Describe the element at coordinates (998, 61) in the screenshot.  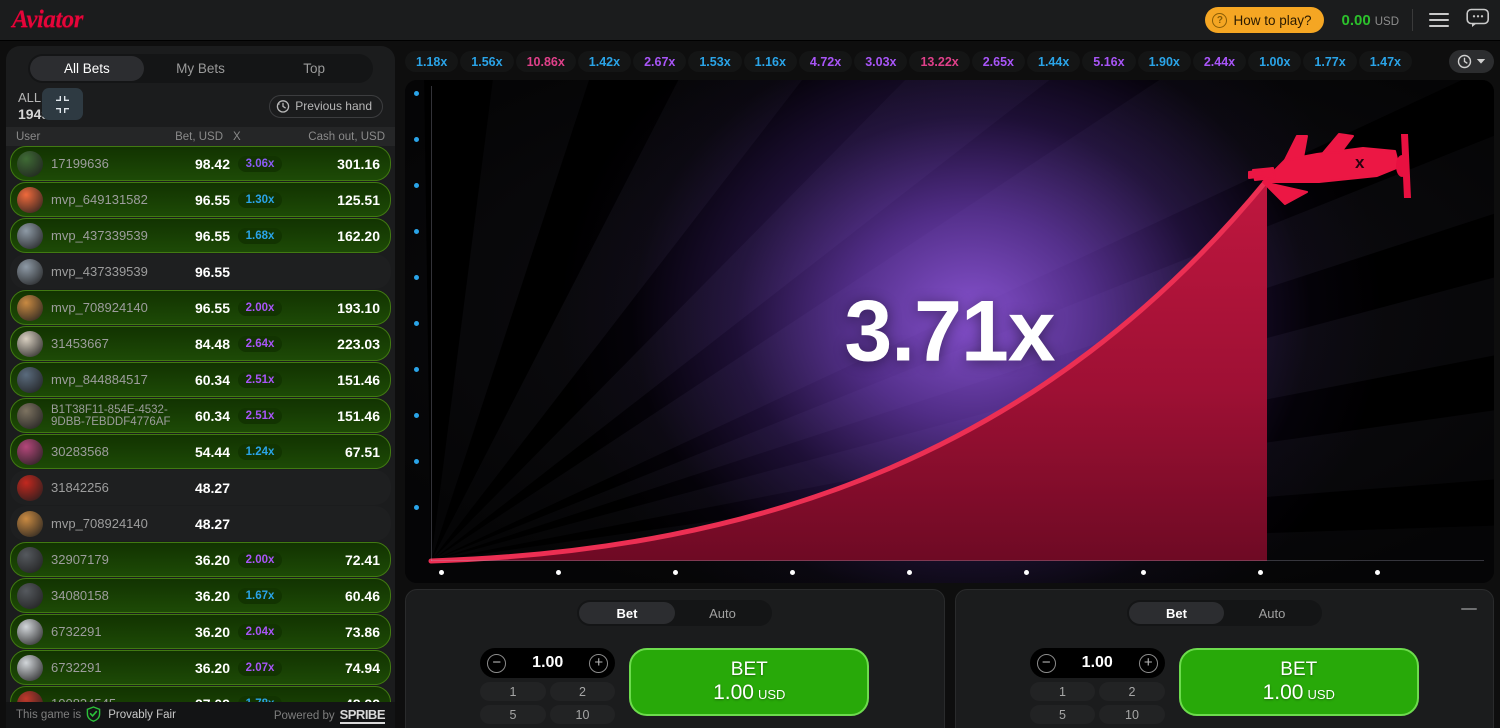
I see `history-chip: 2.65x` at that location.